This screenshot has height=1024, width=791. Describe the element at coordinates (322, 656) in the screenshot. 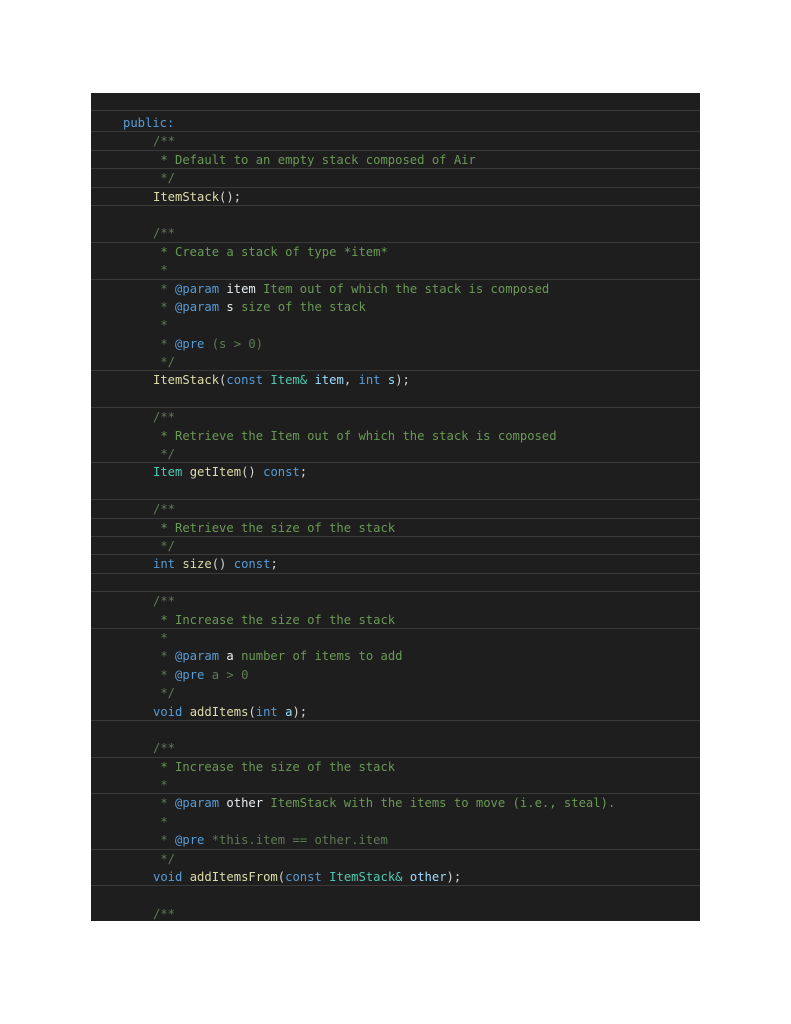

I see `doc-param-desc: number of items to add` at that location.